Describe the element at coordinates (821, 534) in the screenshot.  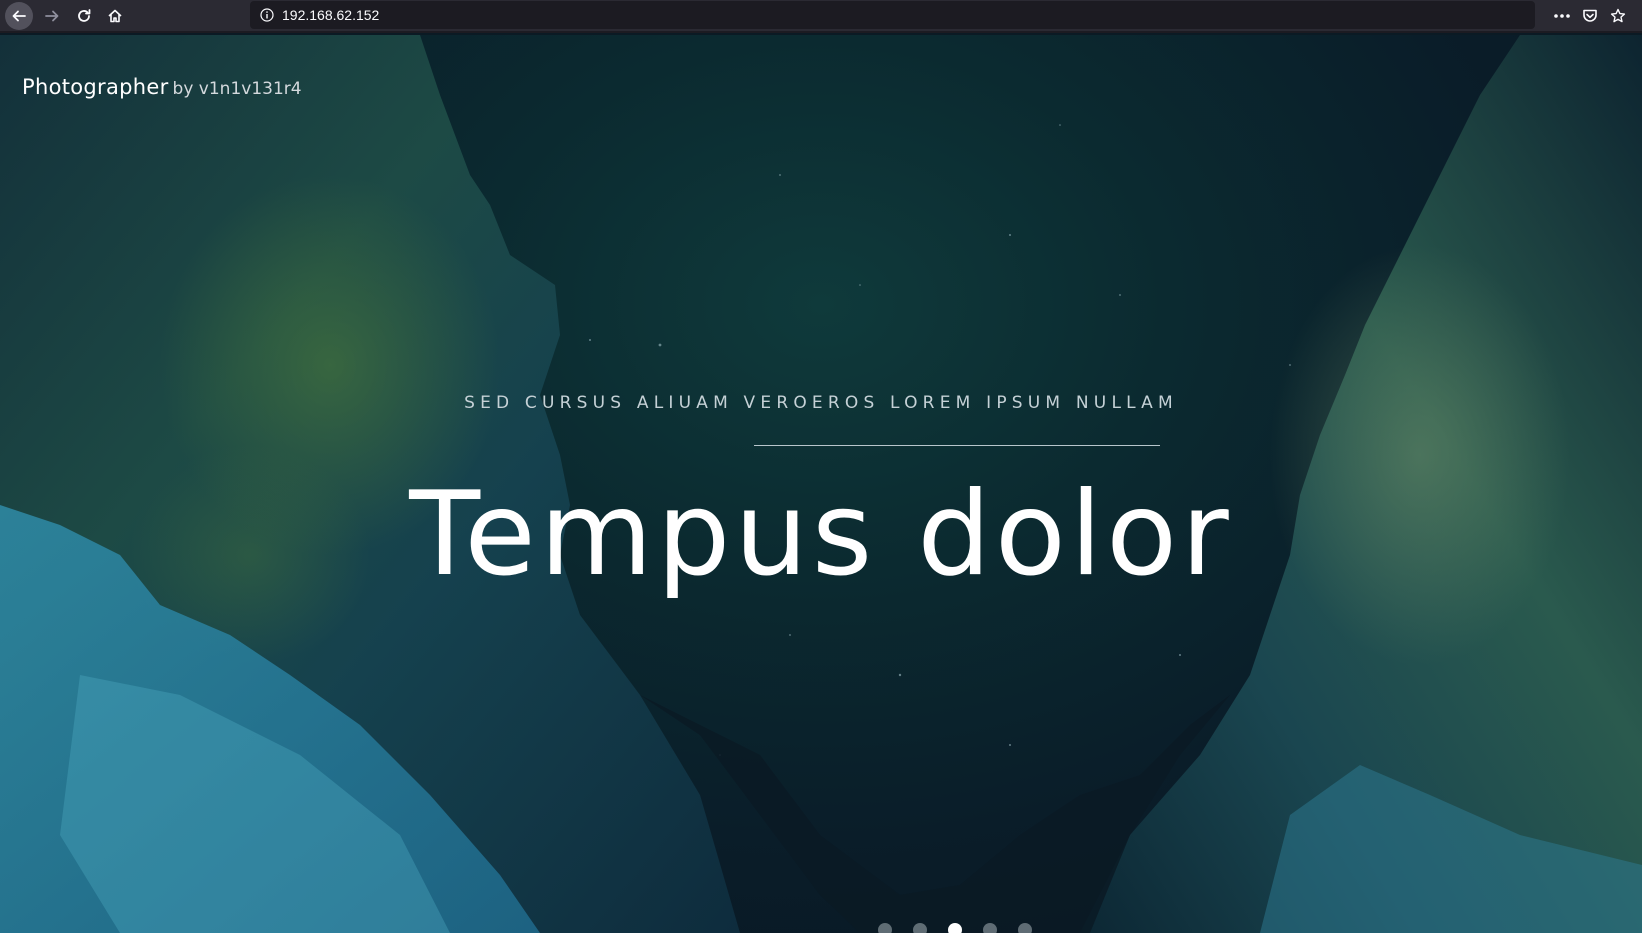
I see `hero-title: Tempus dolor` at that location.